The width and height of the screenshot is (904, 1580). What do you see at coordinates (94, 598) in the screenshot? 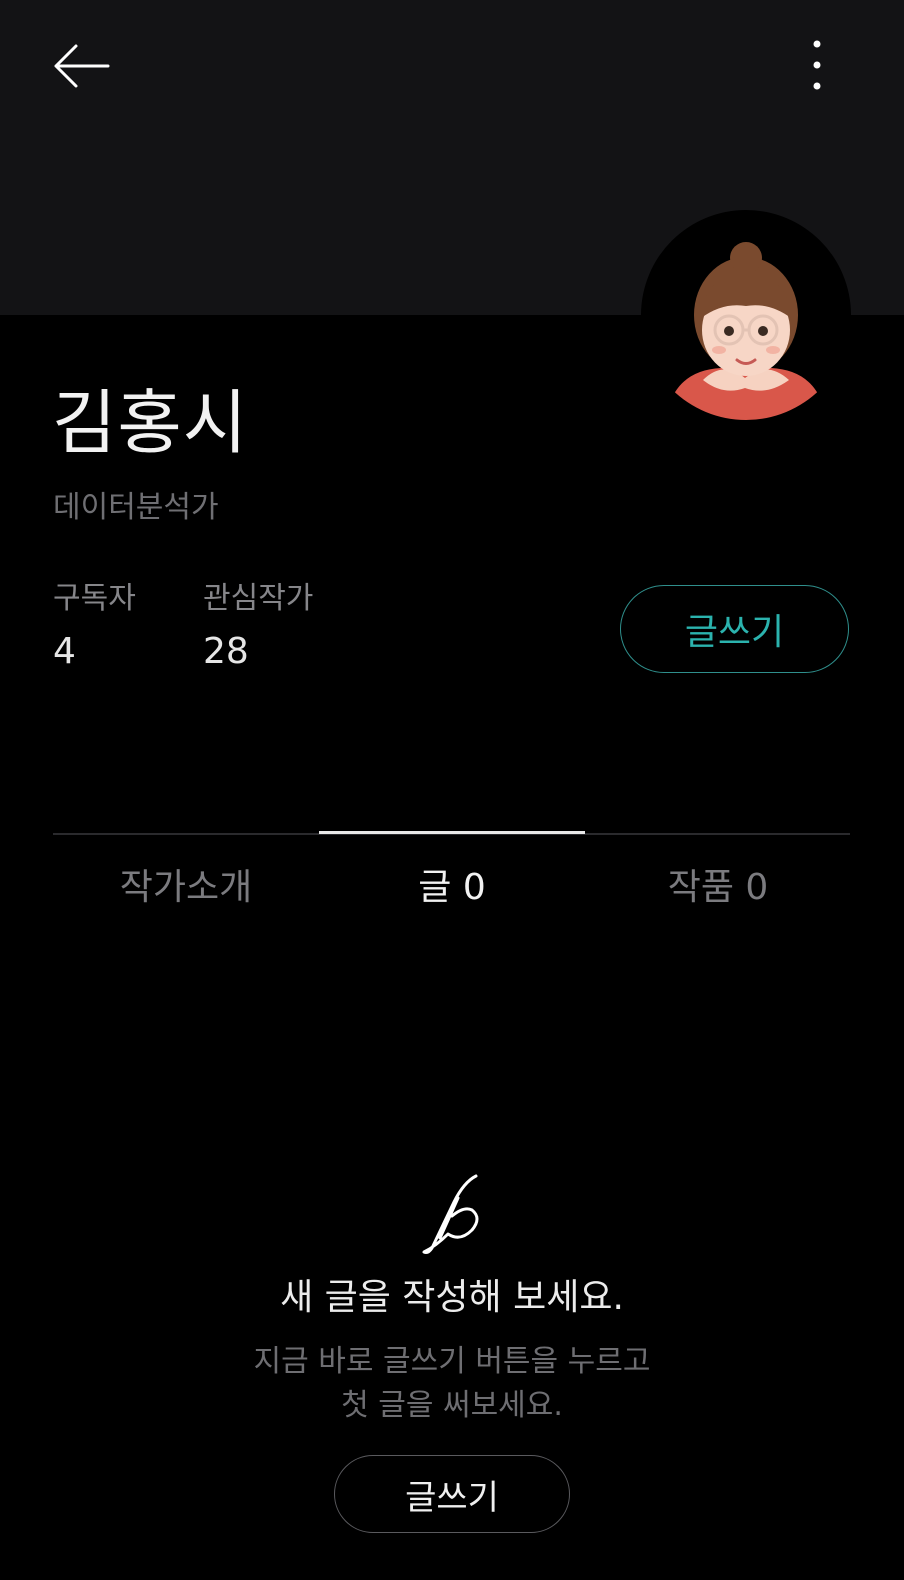
I see `stat-label: 구독자` at bounding box center [94, 598].